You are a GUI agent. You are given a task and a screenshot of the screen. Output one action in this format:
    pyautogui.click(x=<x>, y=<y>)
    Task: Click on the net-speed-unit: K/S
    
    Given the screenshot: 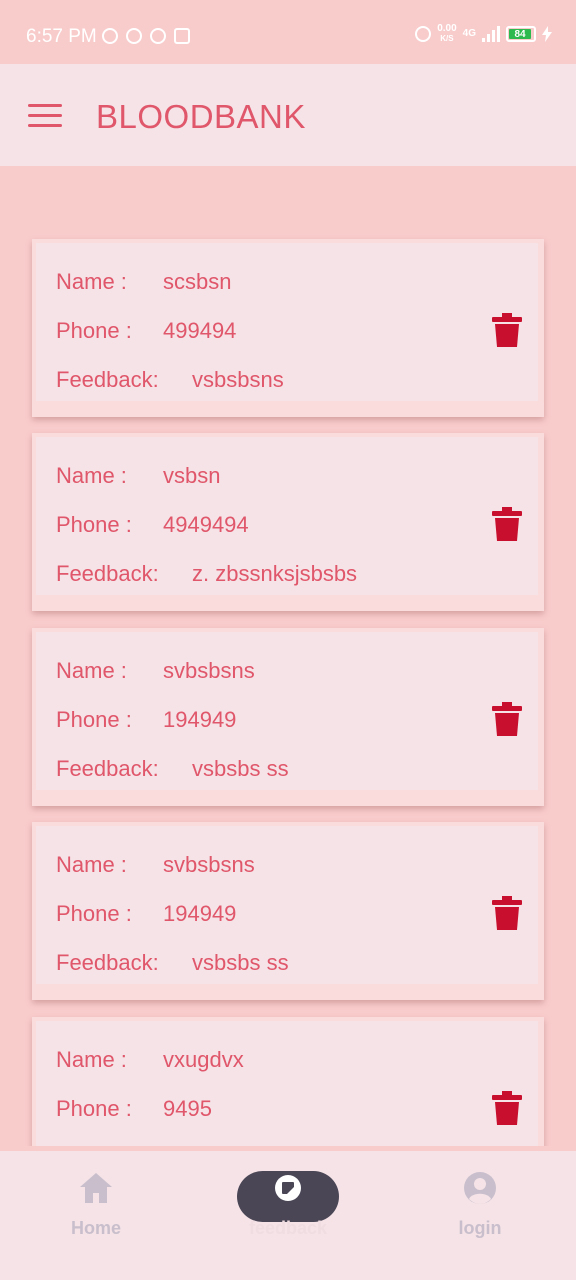 What is the action you would take?
    pyautogui.click(x=447, y=38)
    